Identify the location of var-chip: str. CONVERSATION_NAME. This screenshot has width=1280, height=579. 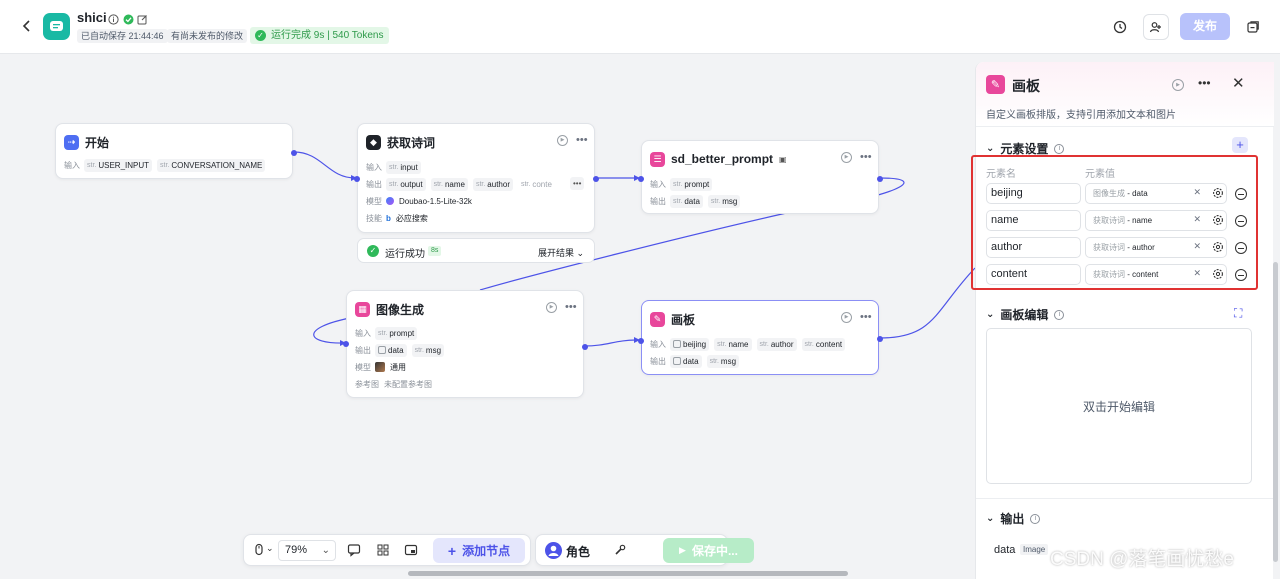
(211, 165).